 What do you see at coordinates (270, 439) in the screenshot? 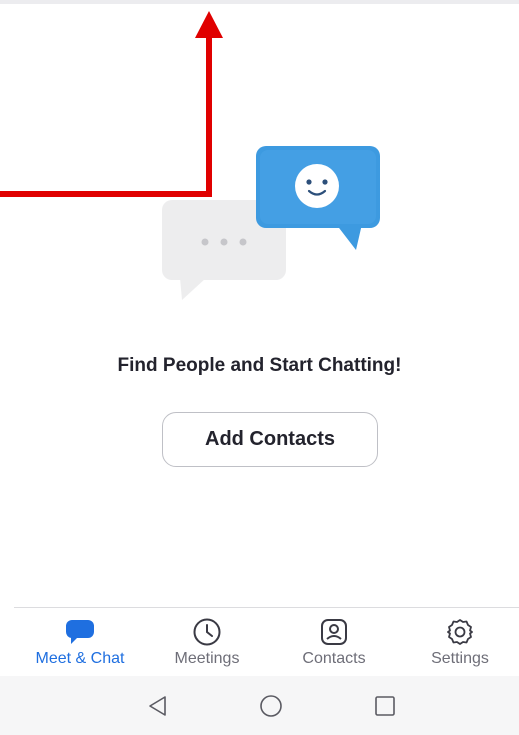
I see `add-contacts-button: Add Contacts` at bounding box center [270, 439].